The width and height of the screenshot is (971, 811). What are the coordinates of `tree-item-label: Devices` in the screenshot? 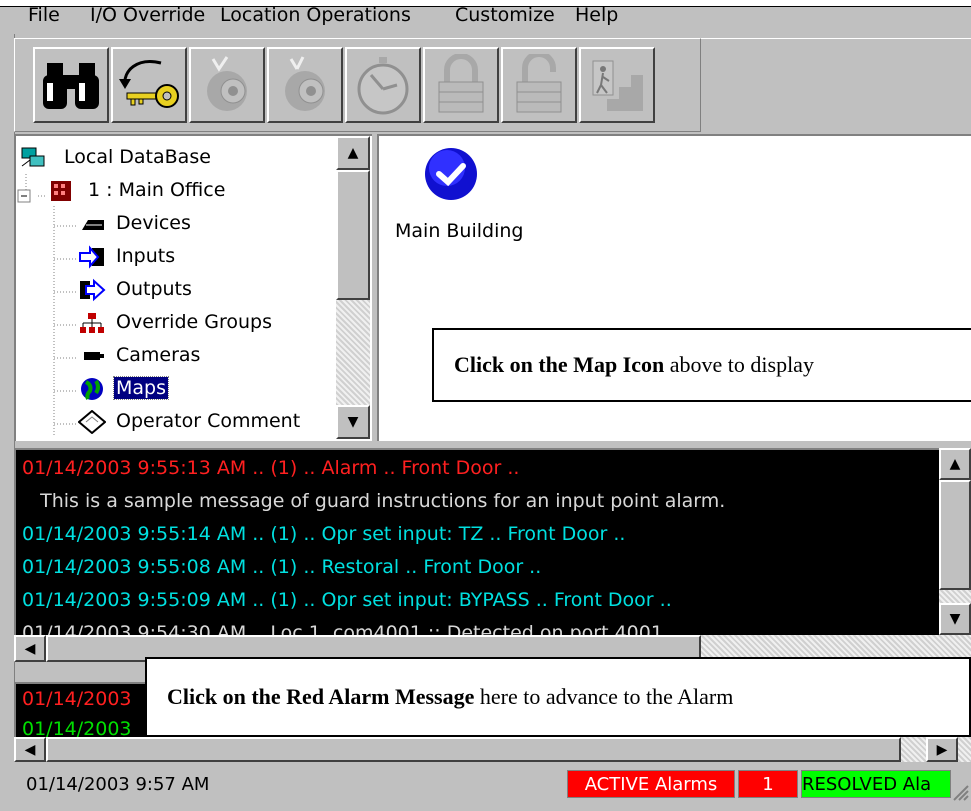 It's located at (153, 223).